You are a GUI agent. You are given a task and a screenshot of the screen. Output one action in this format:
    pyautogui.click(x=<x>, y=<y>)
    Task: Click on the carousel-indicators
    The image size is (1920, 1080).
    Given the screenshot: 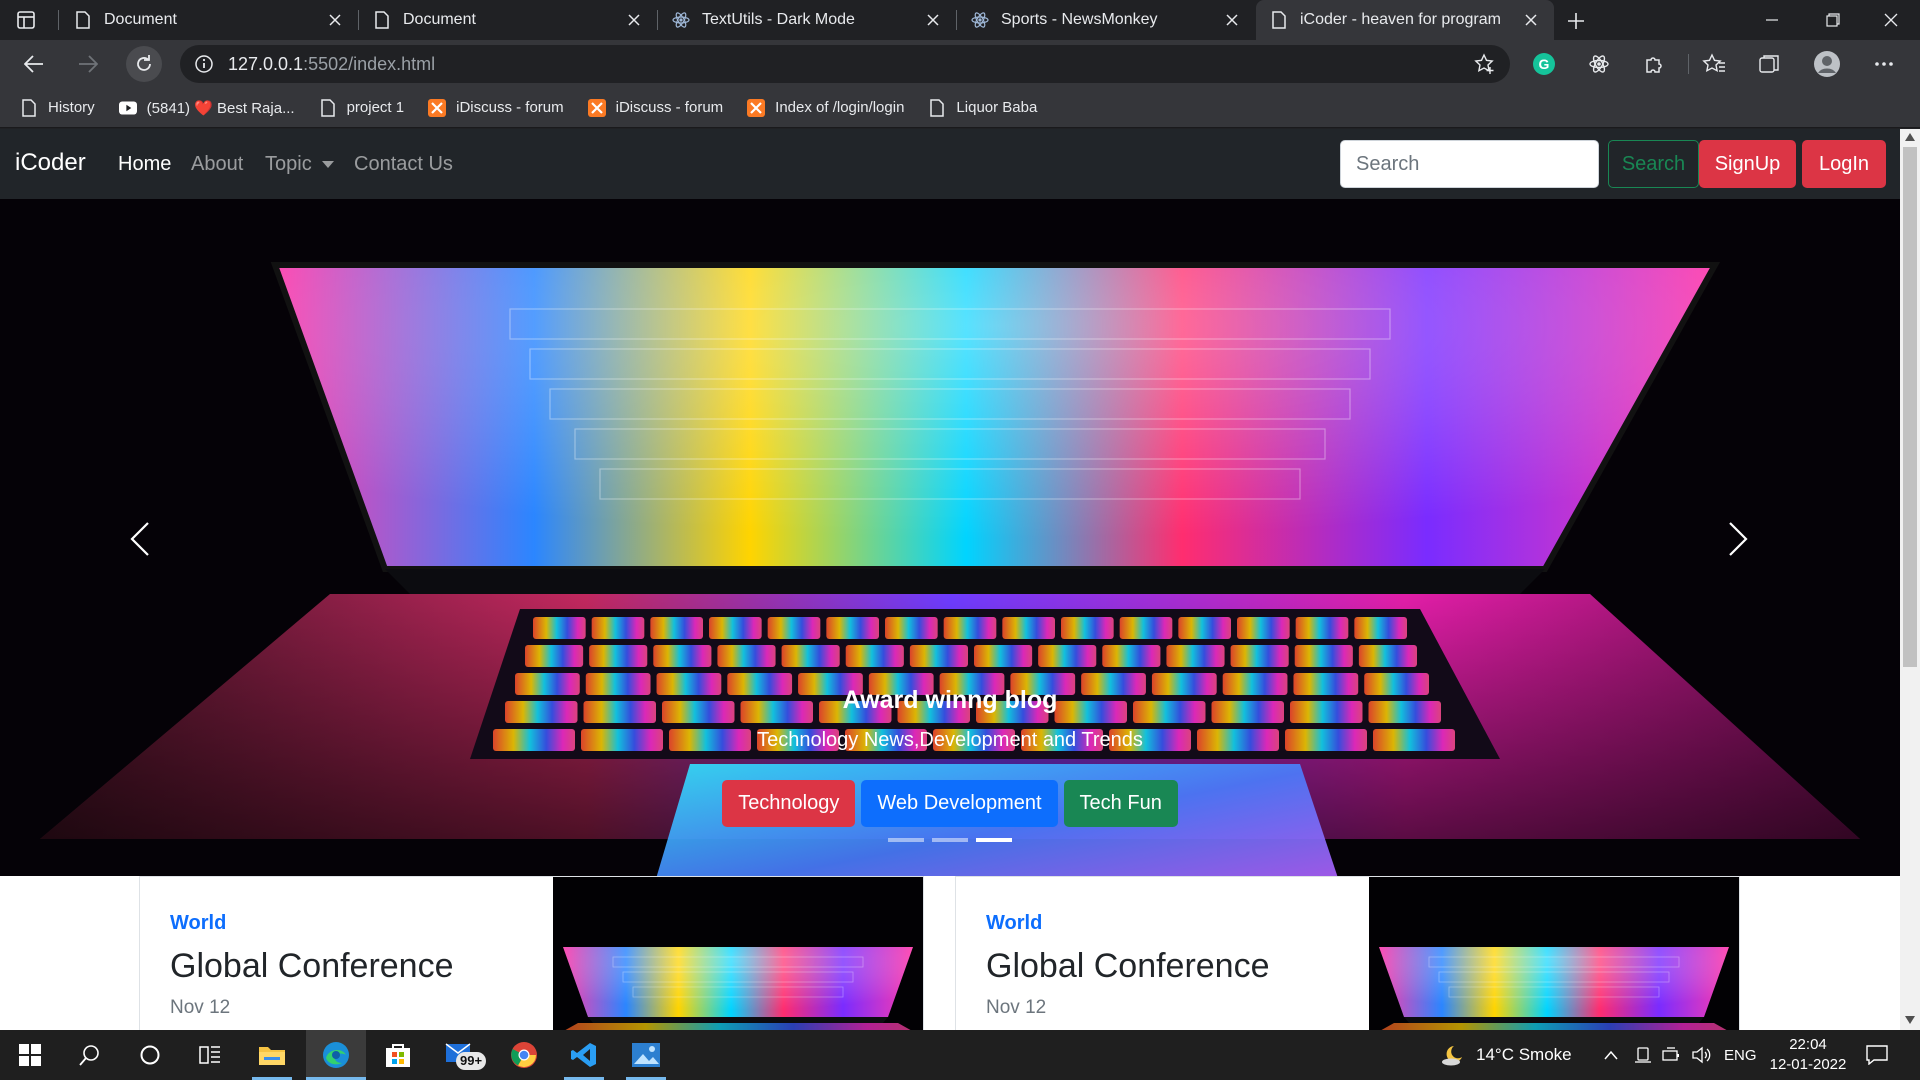 What is the action you would take?
    pyautogui.click(x=950, y=840)
    